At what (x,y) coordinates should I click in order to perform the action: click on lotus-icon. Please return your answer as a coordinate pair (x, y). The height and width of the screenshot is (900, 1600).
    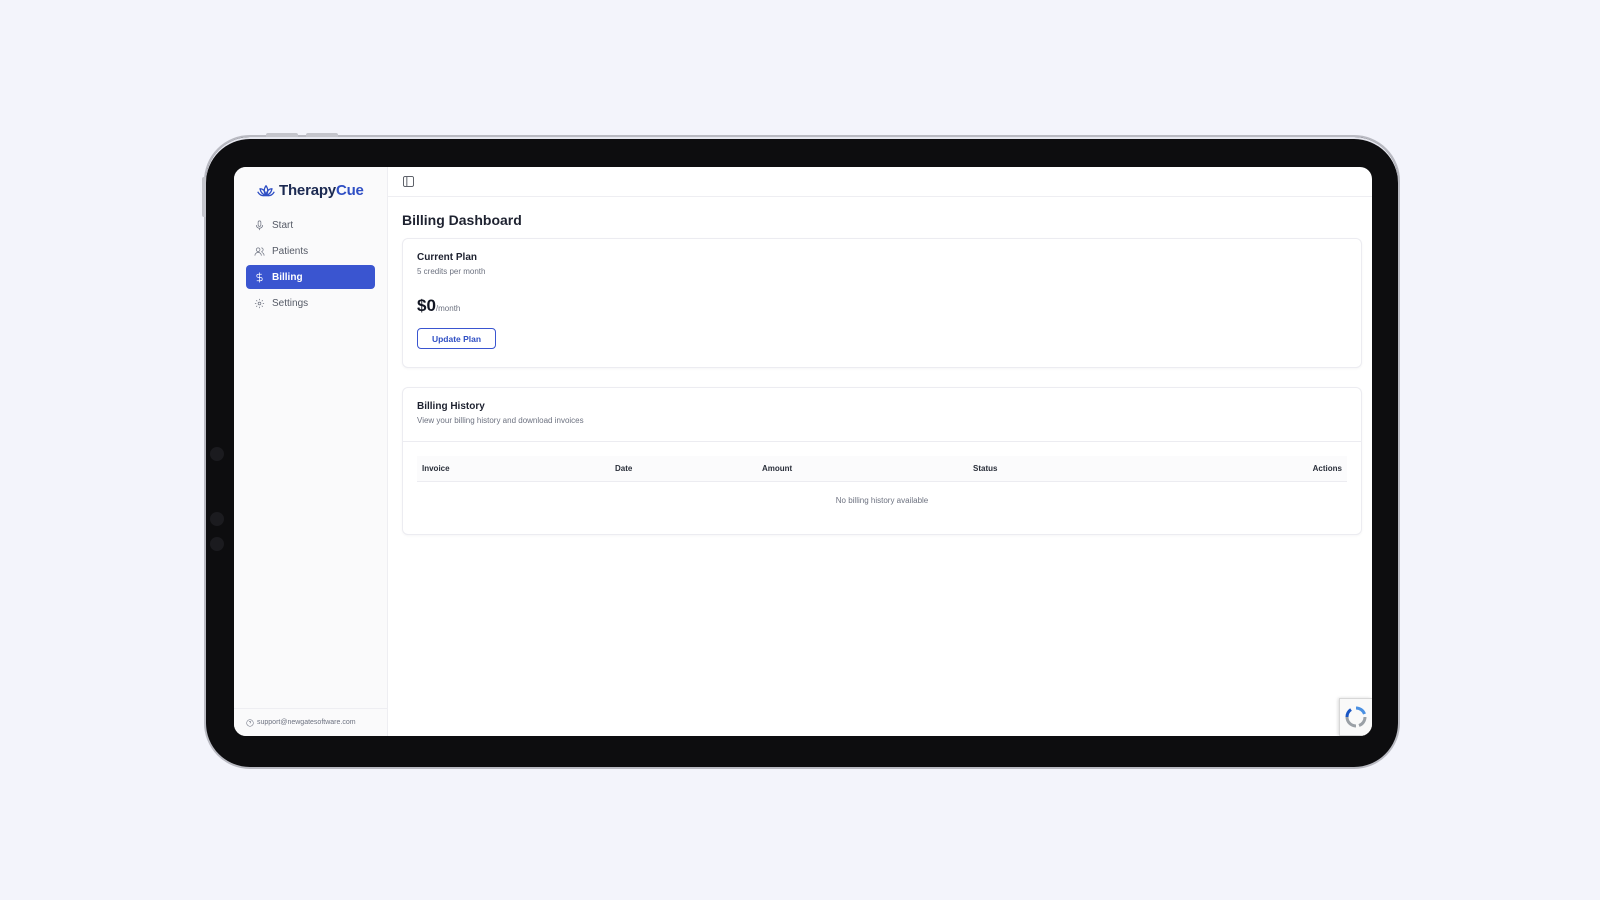
    Looking at the image, I should click on (266, 190).